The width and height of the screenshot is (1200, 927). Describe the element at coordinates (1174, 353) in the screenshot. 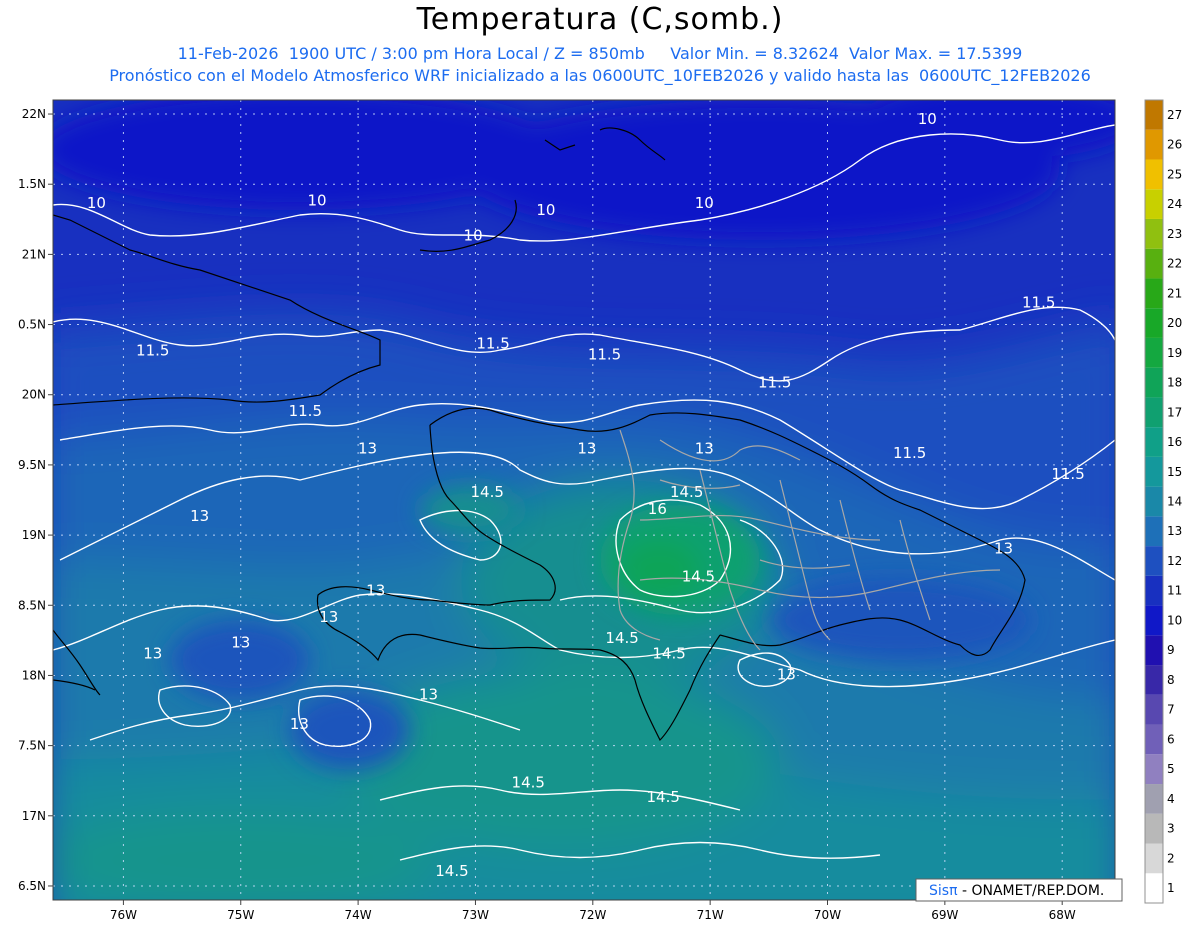

I see `colorbar-label: 19` at that location.